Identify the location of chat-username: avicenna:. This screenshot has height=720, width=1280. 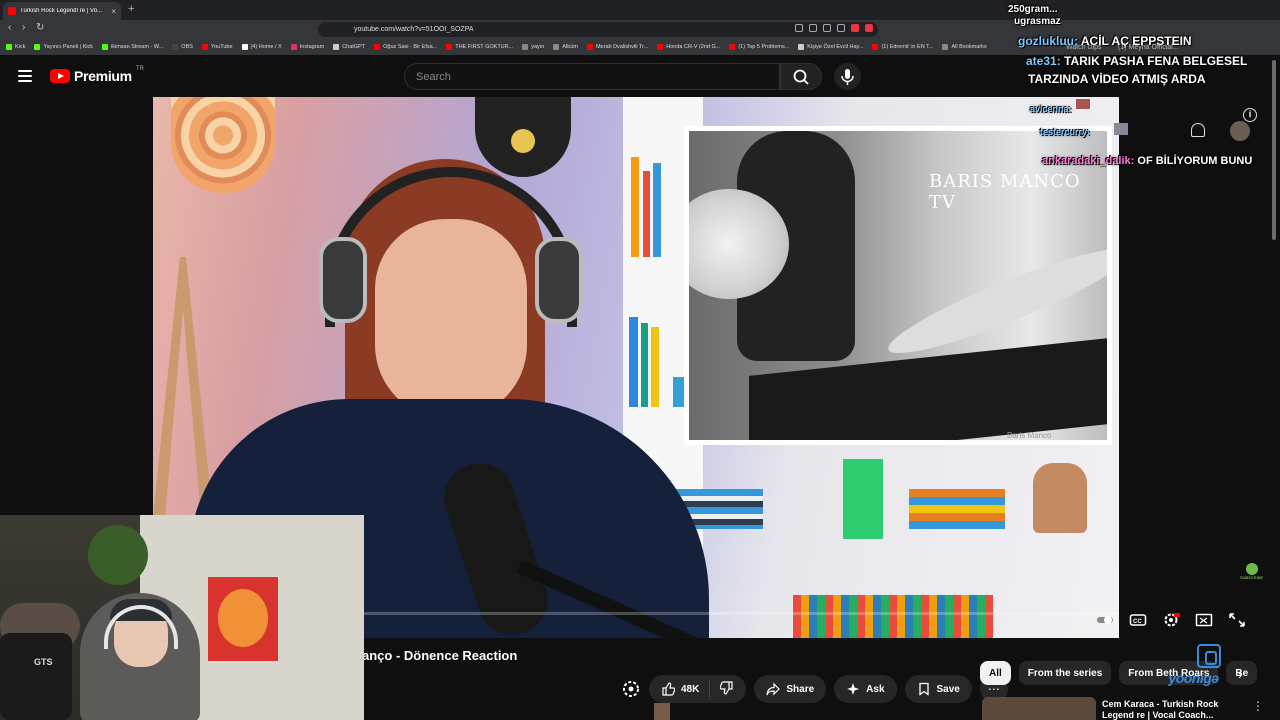
(1051, 109).